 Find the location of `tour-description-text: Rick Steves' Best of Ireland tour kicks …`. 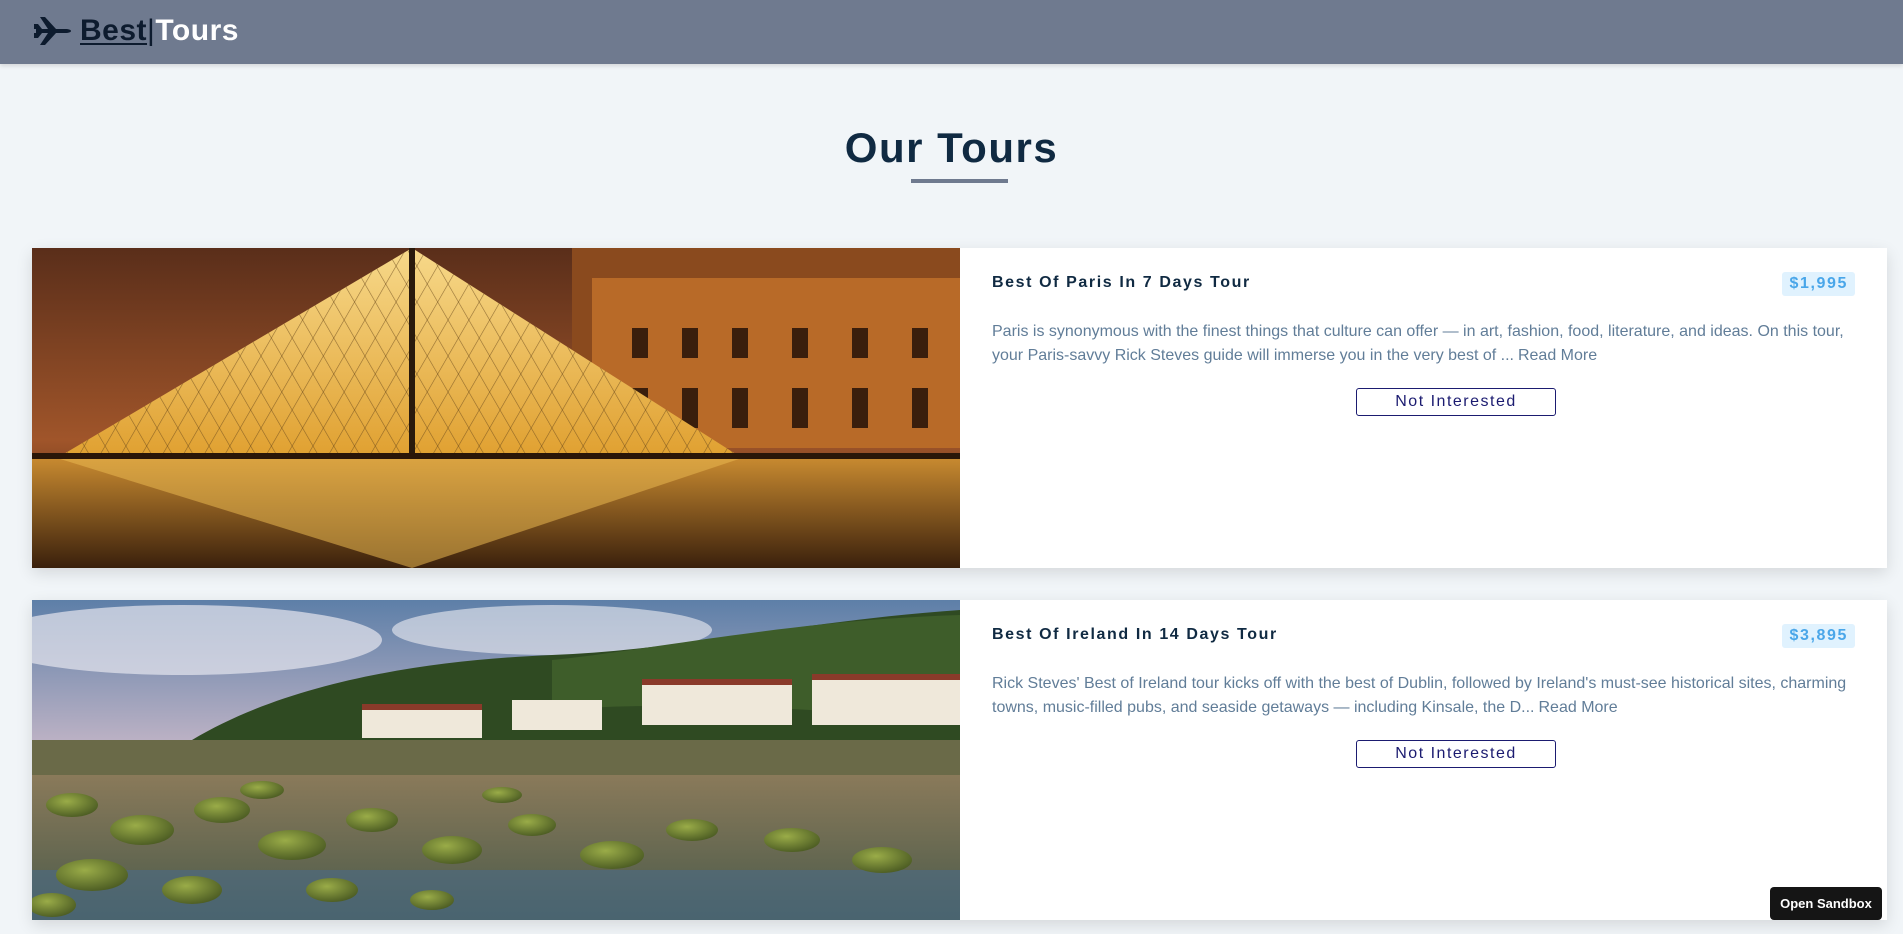

tour-description-text: Rick Steves' Best of Ireland tour kicks … is located at coordinates (1419, 695).